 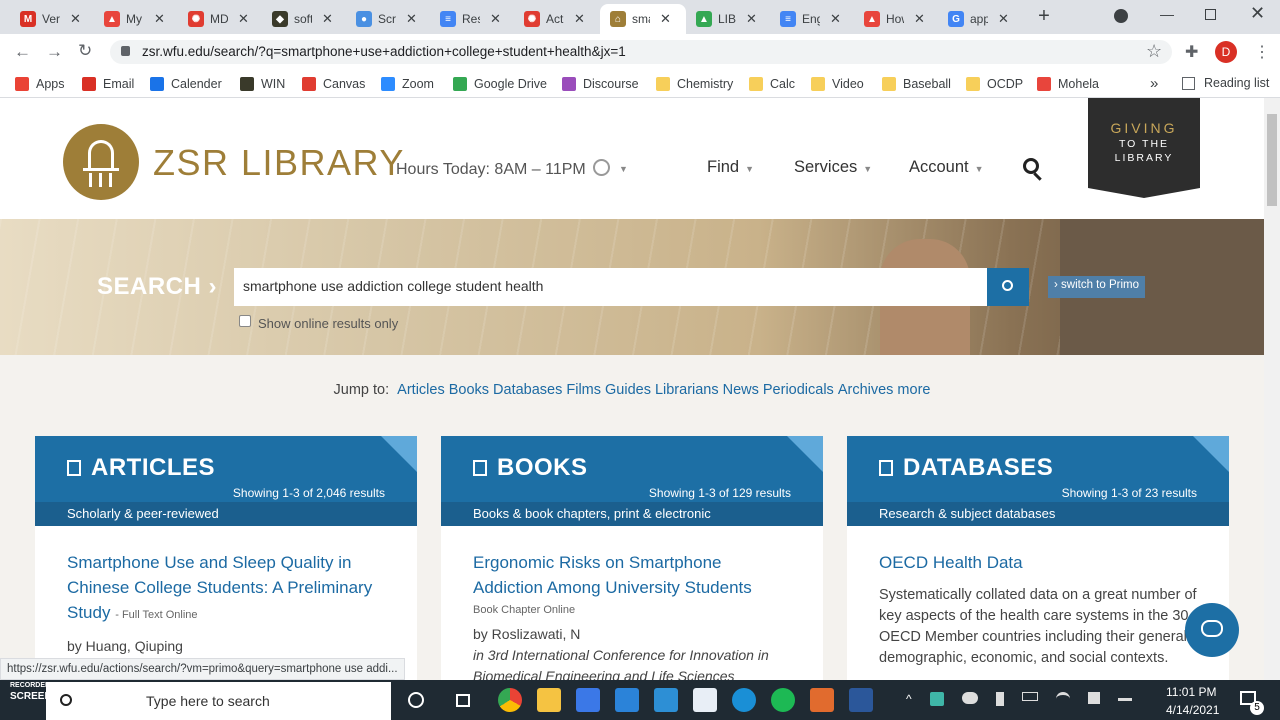 What do you see at coordinates (101, 162) in the screenshot?
I see `zsr-logo-icon` at bounding box center [101, 162].